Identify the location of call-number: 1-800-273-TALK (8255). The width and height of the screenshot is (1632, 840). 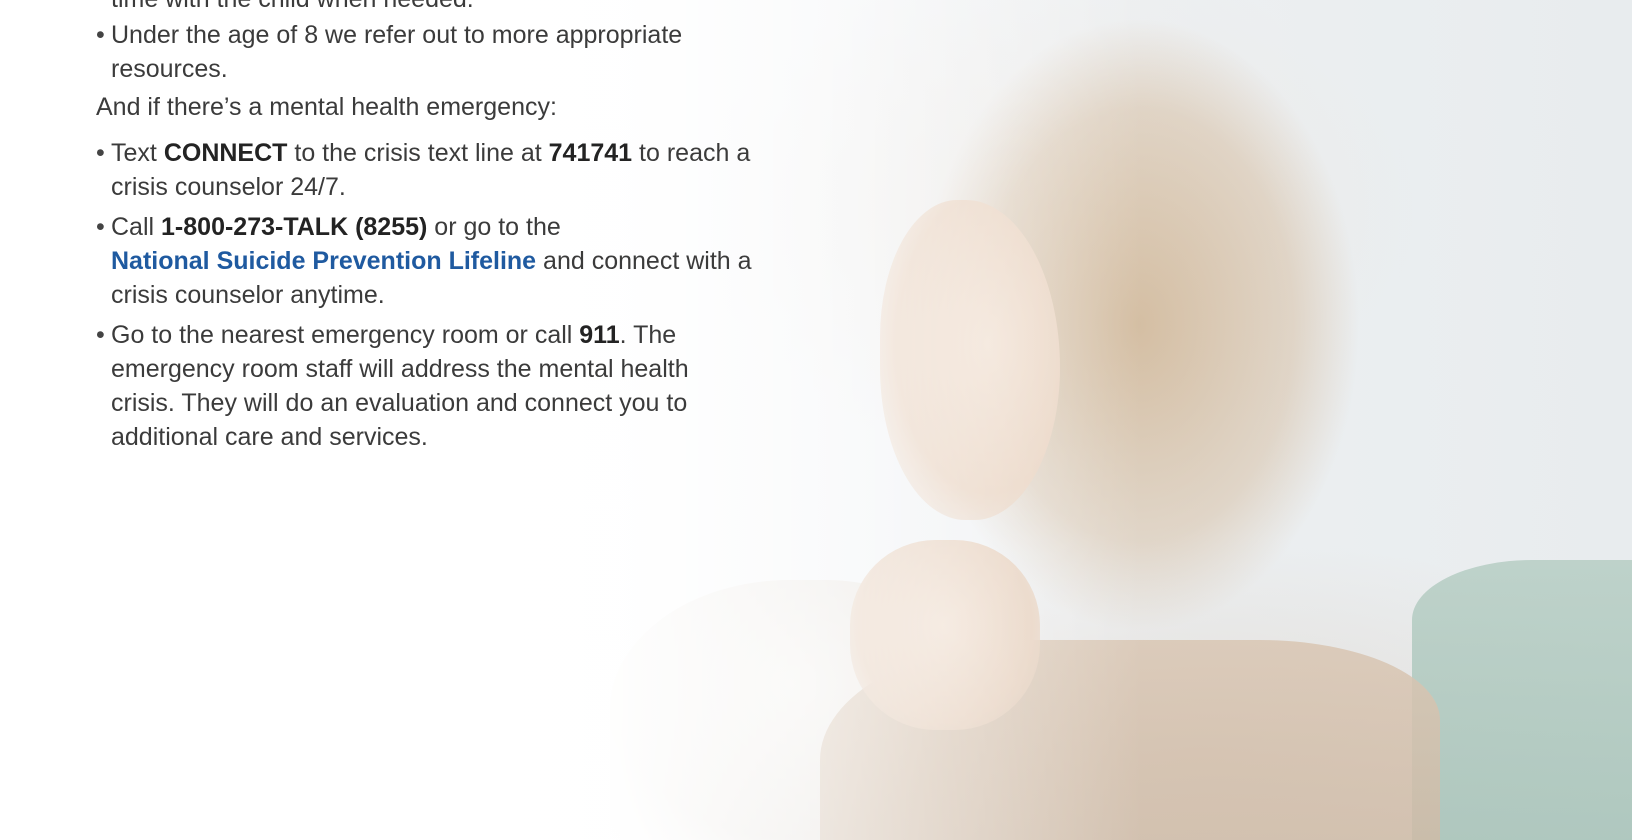
(294, 227).